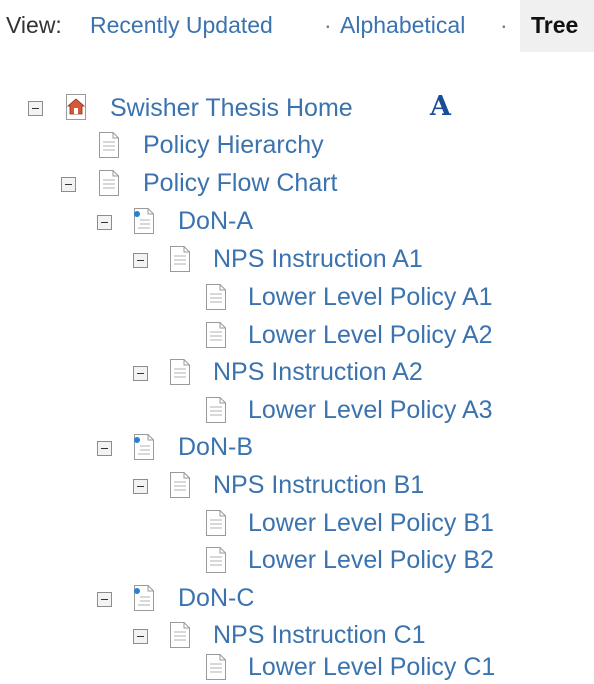 The width and height of the screenshot is (594, 684). I want to click on tree-node-swisher-thesis-home: Swisher Thesis Home, so click(231, 108).